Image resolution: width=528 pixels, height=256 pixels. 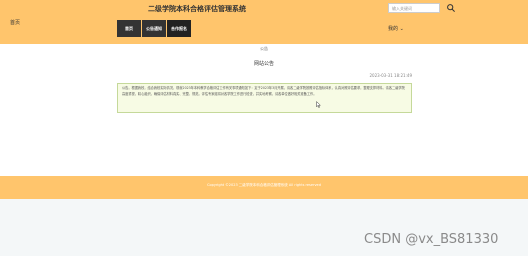 I want to click on main-nav: 首页 公告通知 合作报名, so click(x=154, y=28).